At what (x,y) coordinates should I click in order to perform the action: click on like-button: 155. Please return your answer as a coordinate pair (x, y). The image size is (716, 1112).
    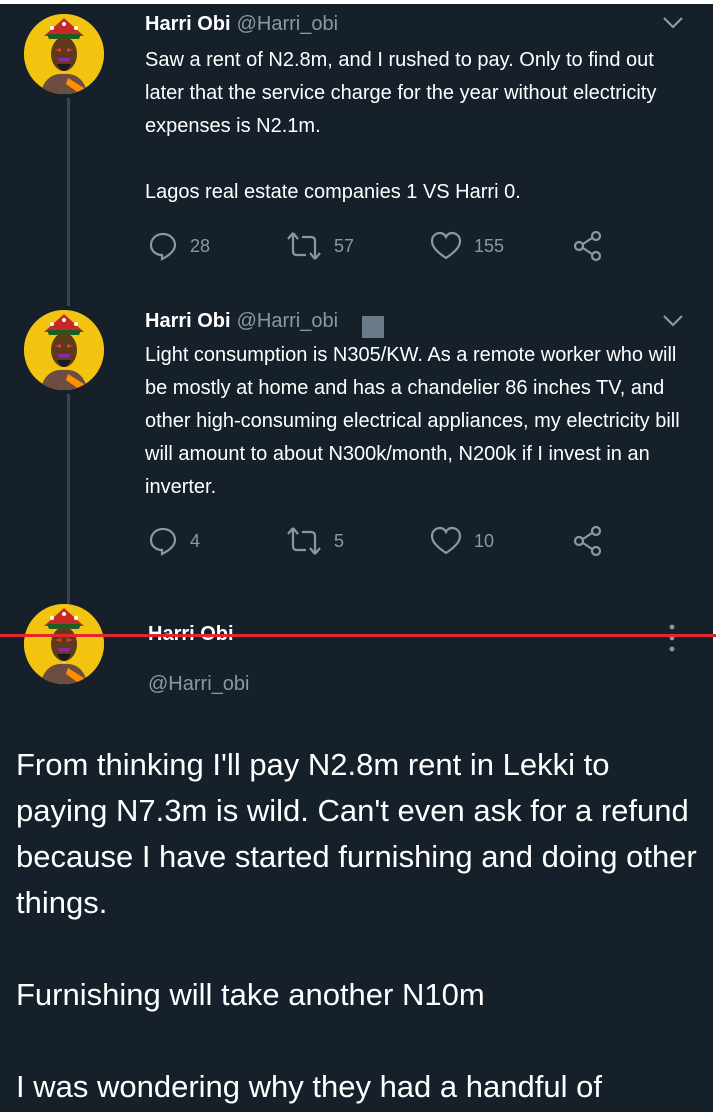
    Looking at the image, I should click on (467, 246).